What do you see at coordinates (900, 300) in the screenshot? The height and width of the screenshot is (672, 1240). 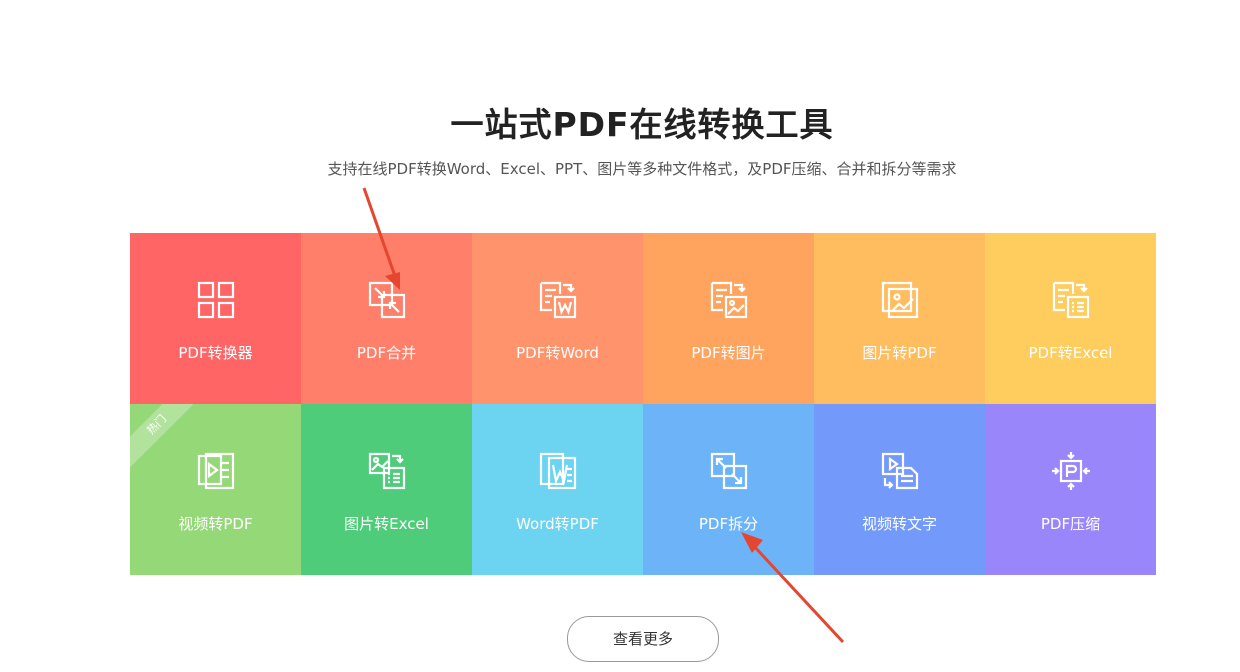 I see `image-to-pdf-icon` at bounding box center [900, 300].